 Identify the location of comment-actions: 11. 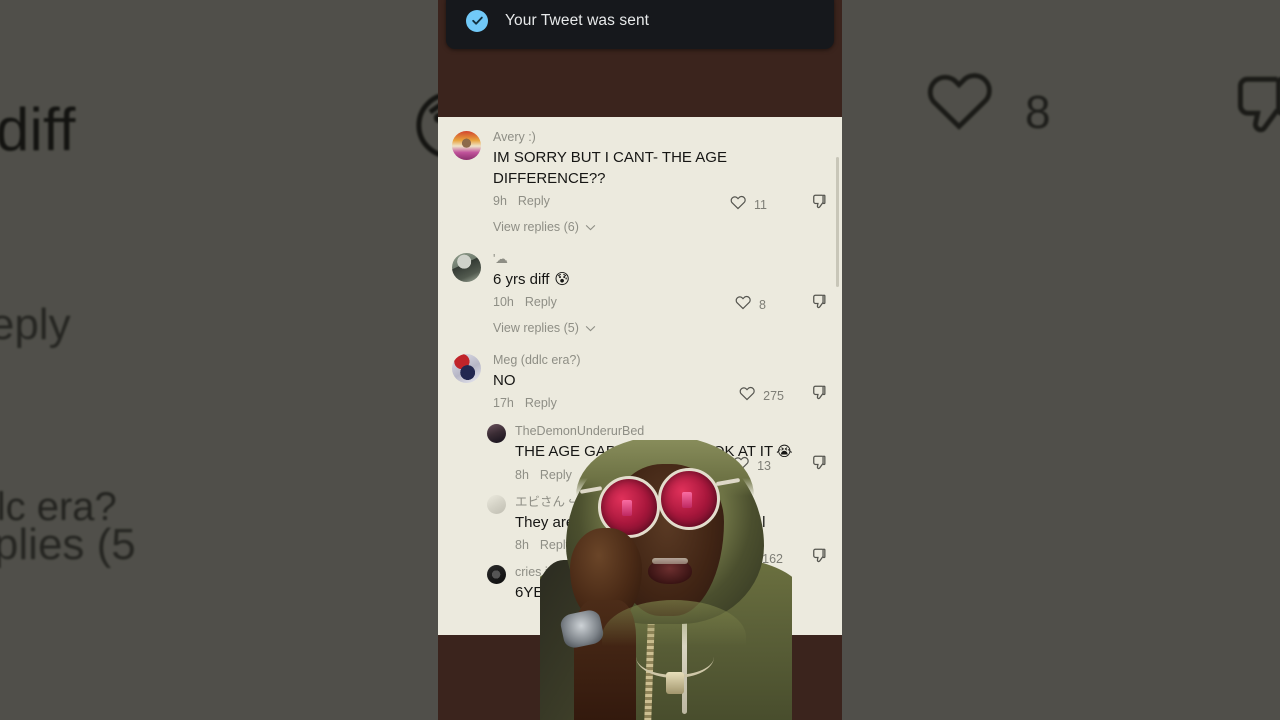
(778, 204).